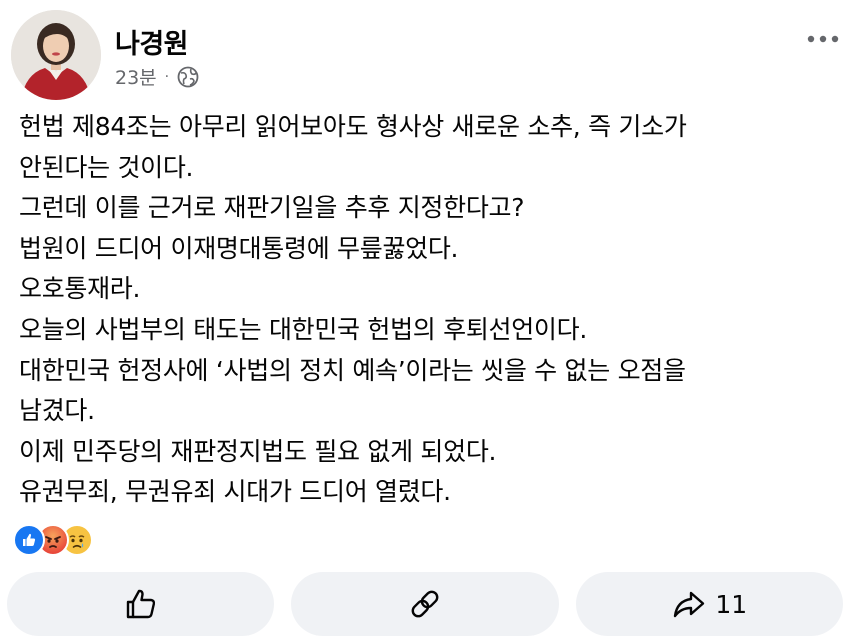  What do you see at coordinates (106, 167) in the screenshot?
I see `post-text-line: 안된다는 것이다.` at bounding box center [106, 167].